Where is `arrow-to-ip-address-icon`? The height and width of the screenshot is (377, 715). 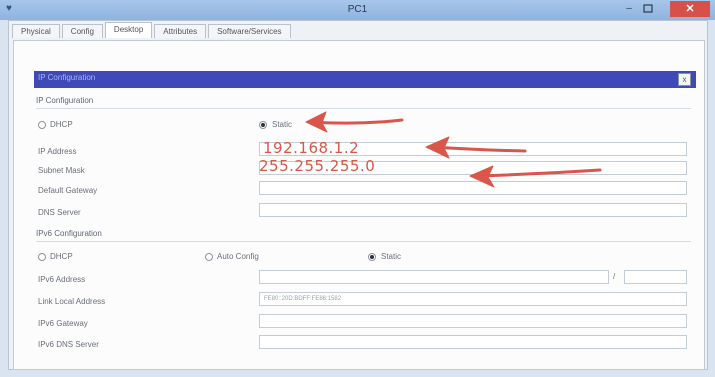 arrow-to-ip-address-icon is located at coordinates (476, 147).